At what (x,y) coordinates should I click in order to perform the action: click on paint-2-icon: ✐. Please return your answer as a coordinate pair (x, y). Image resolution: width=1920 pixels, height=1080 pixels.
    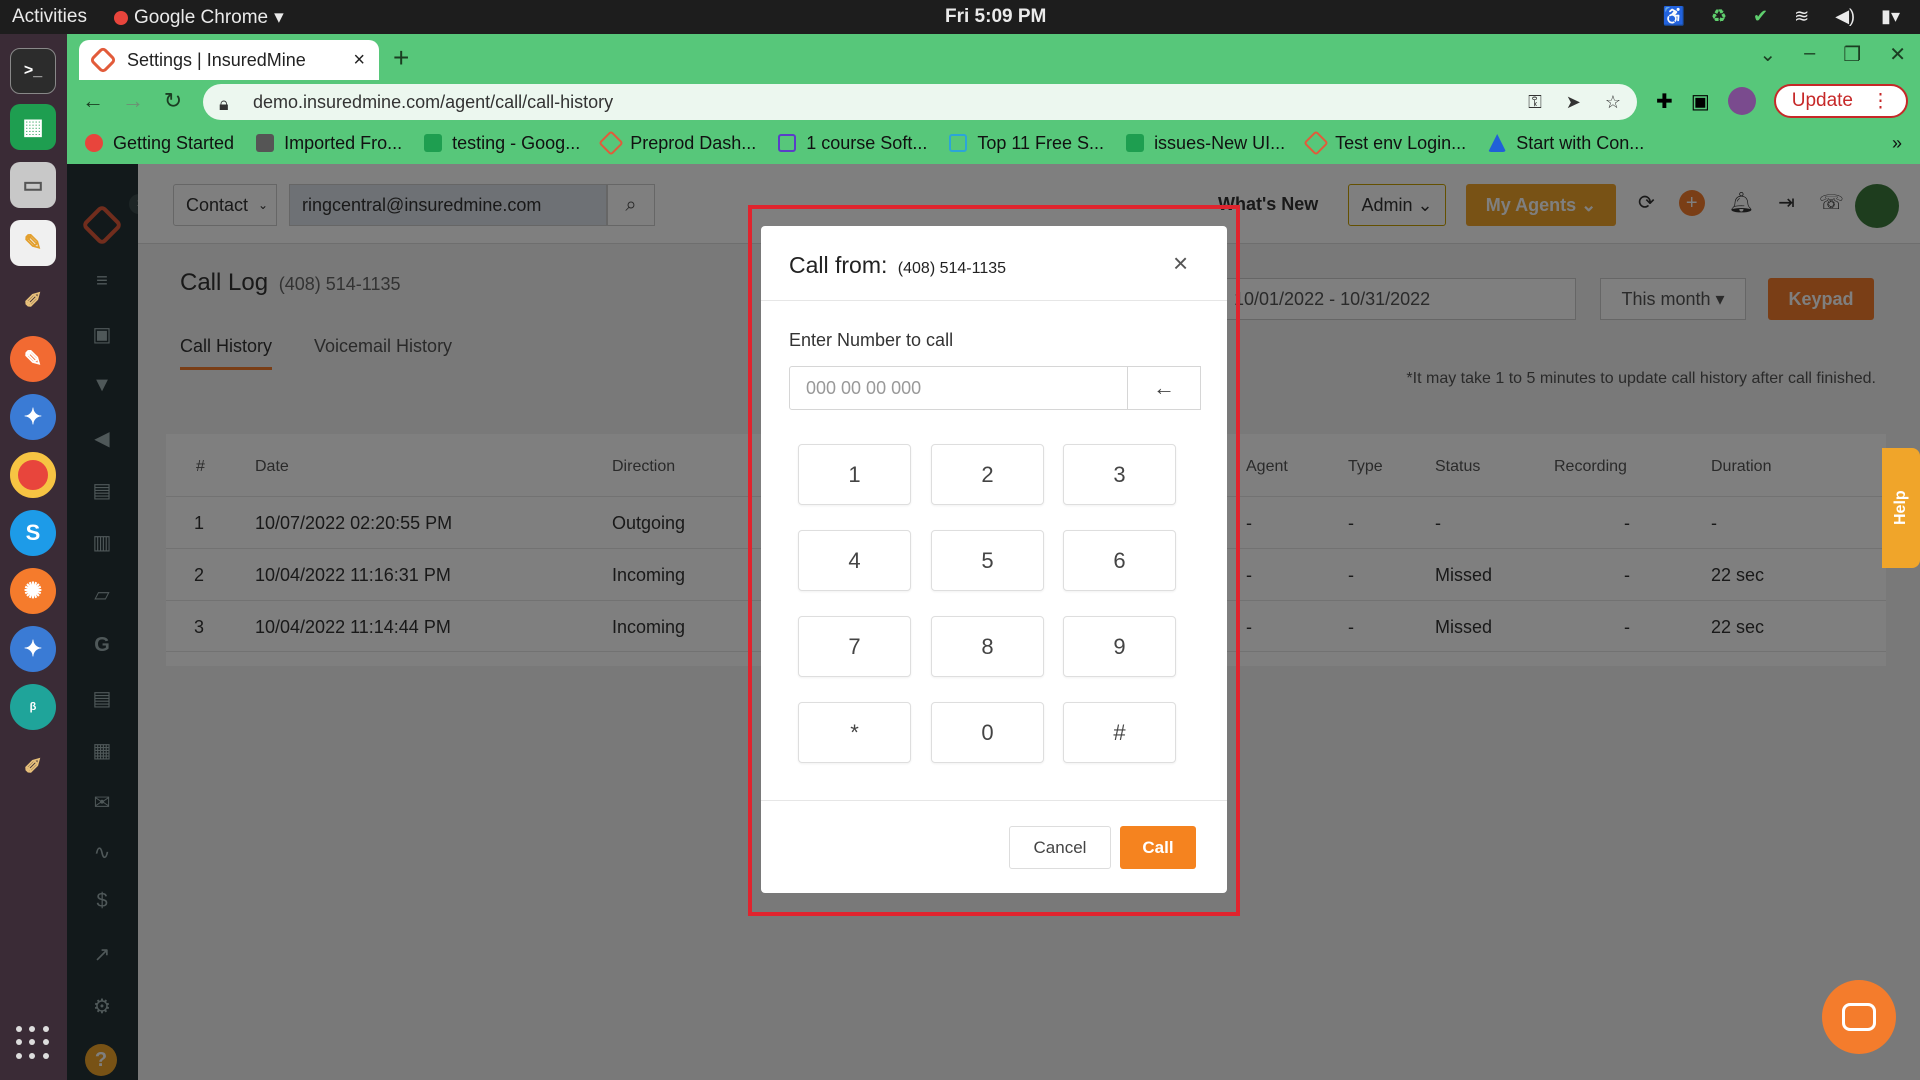
    Looking at the image, I should click on (33, 767).